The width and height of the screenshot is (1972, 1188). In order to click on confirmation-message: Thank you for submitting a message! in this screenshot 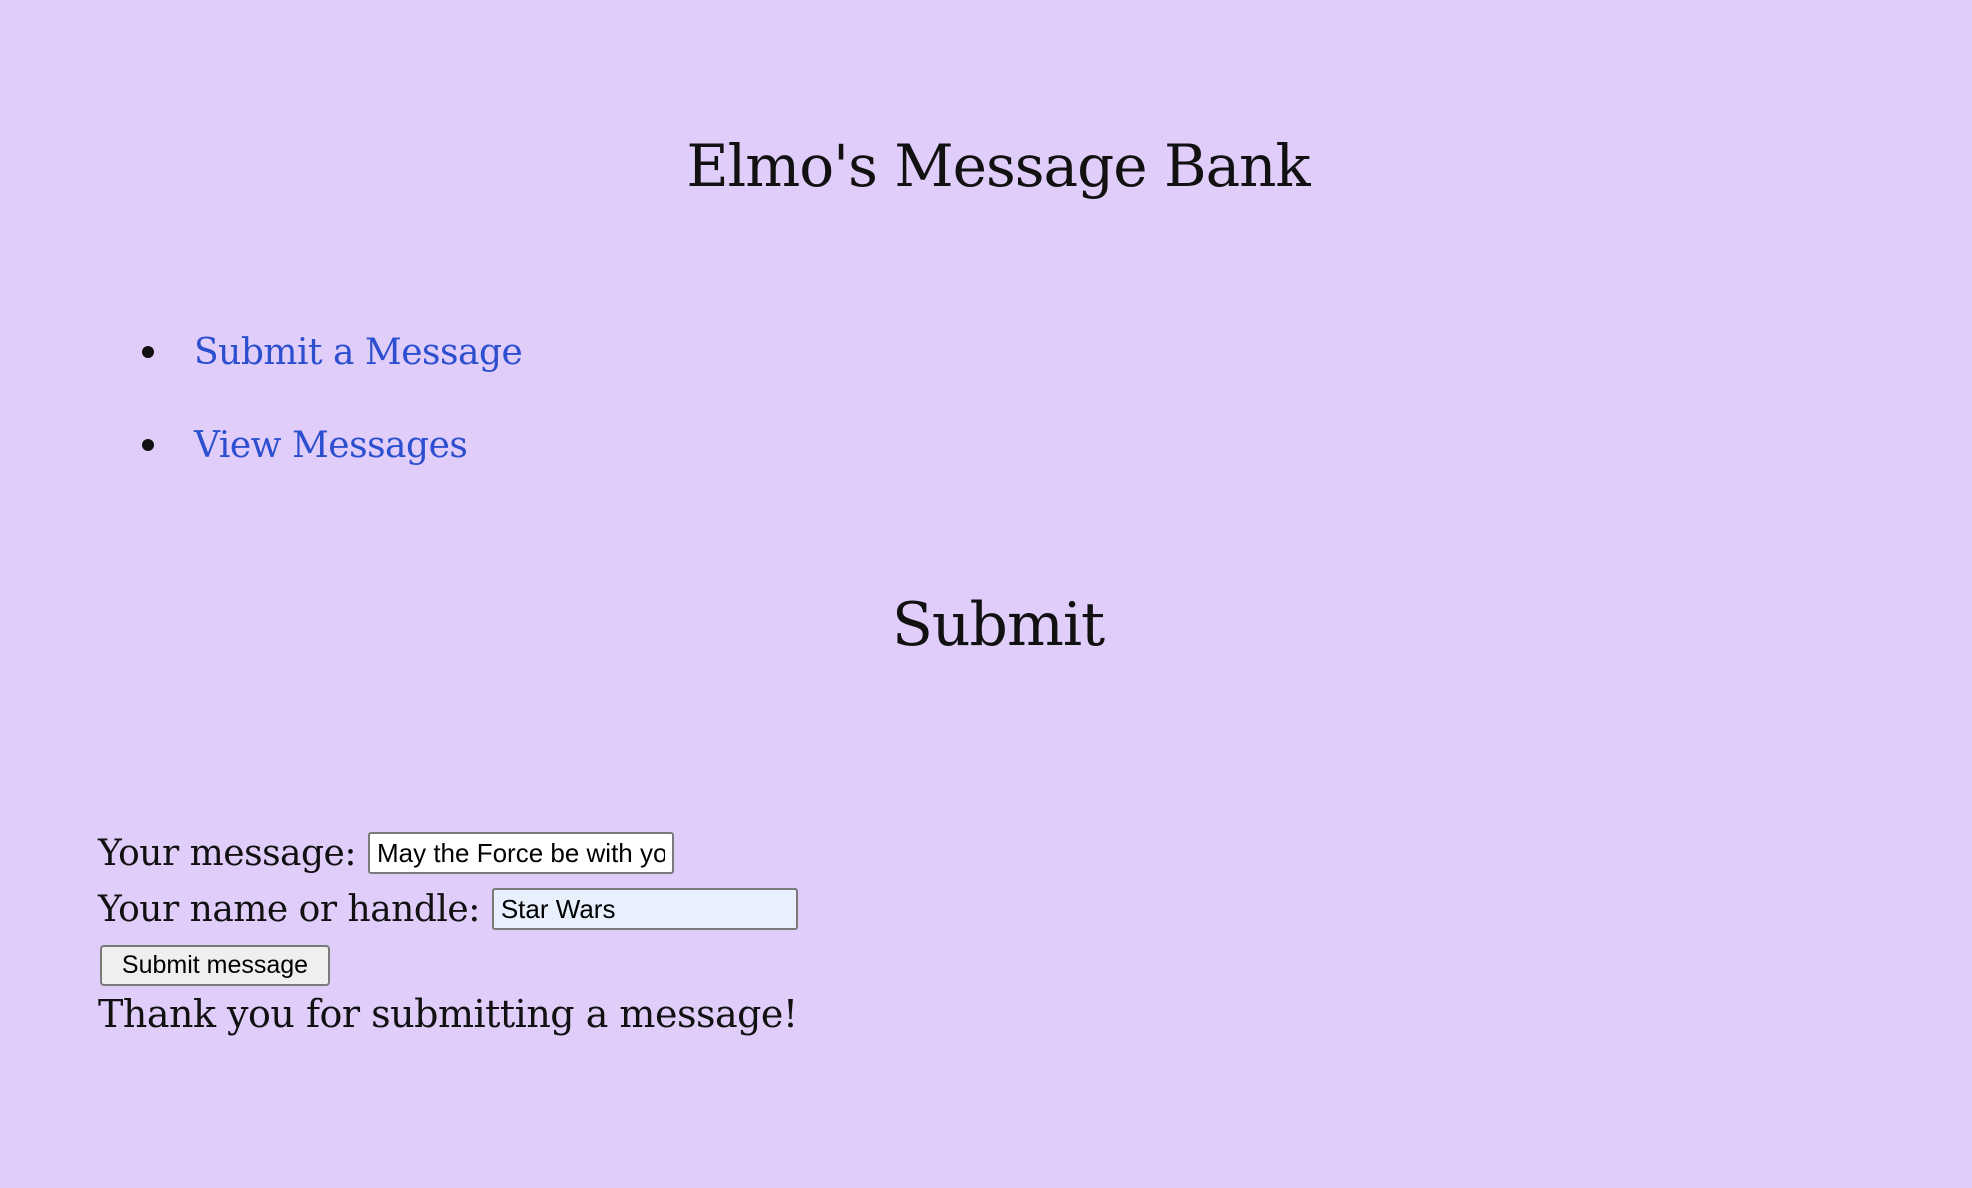, I will do `click(448, 1014)`.